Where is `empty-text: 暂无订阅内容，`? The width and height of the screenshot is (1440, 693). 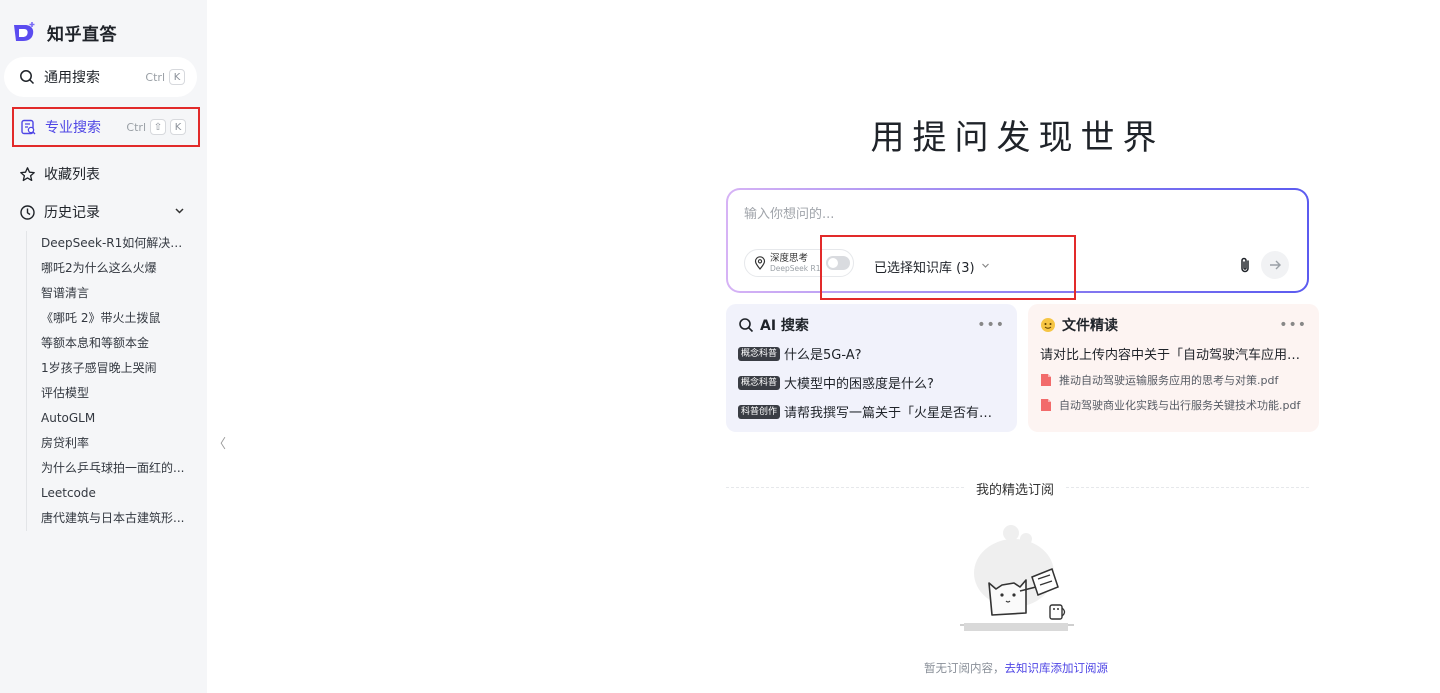
empty-text: 暂无订阅内容， is located at coordinates (964, 668).